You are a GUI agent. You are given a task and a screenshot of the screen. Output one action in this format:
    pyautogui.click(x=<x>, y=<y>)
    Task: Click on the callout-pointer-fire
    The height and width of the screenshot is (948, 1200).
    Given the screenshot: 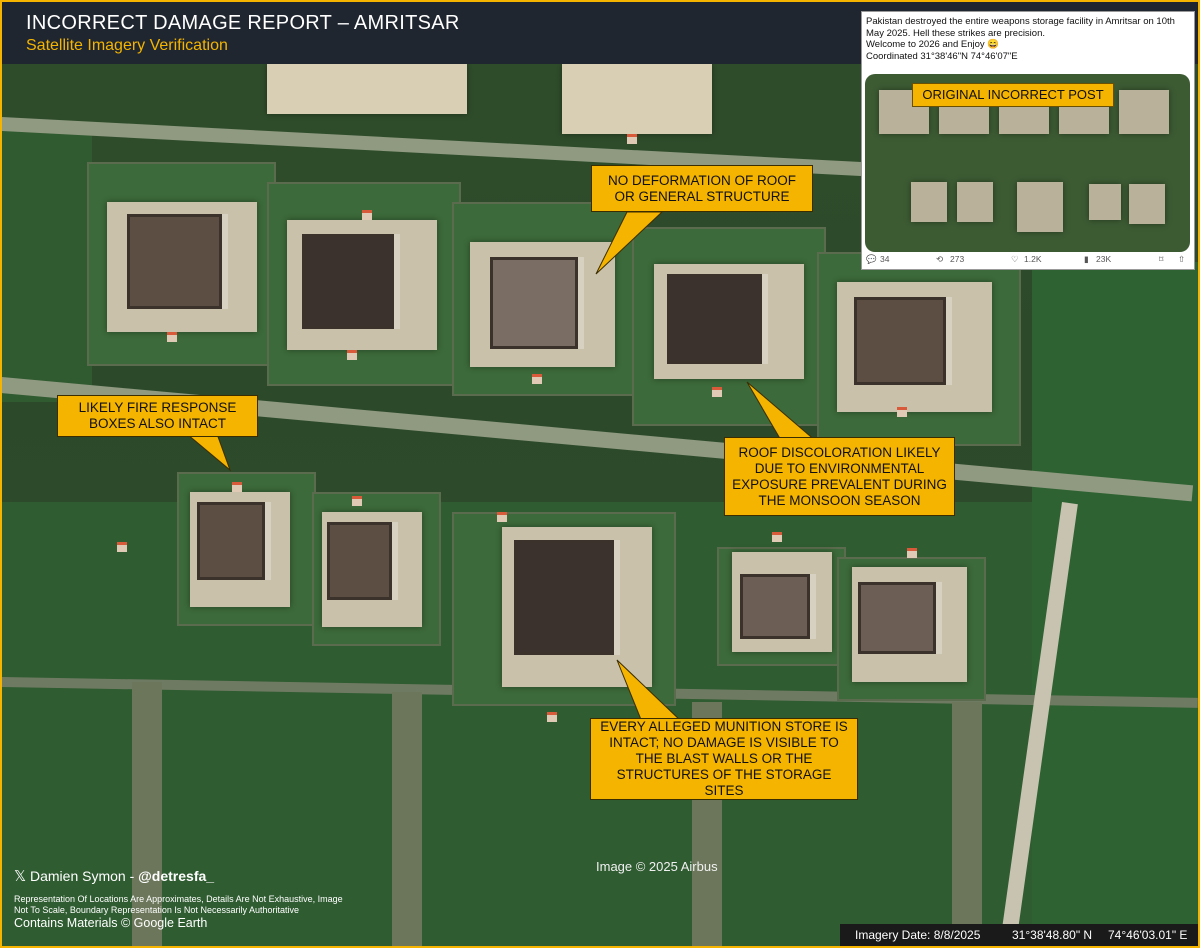 What is the action you would take?
    pyautogui.click(x=208, y=452)
    